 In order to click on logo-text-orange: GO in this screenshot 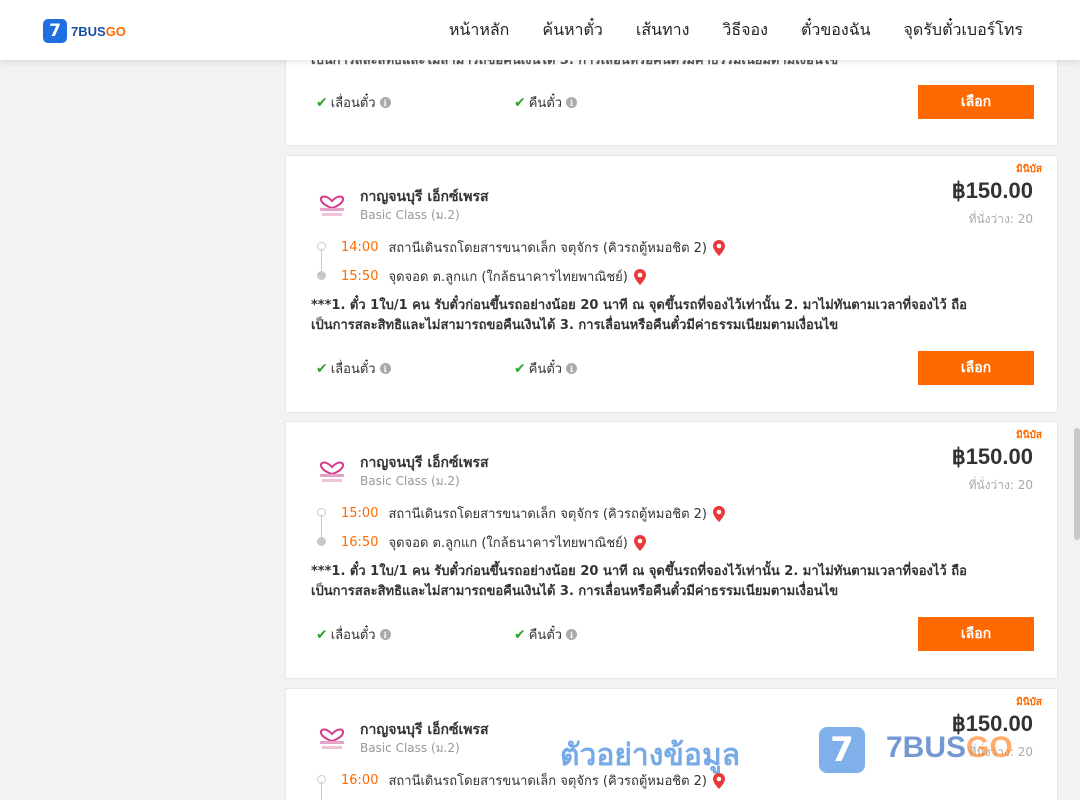, I will do `click(115, 31)`.